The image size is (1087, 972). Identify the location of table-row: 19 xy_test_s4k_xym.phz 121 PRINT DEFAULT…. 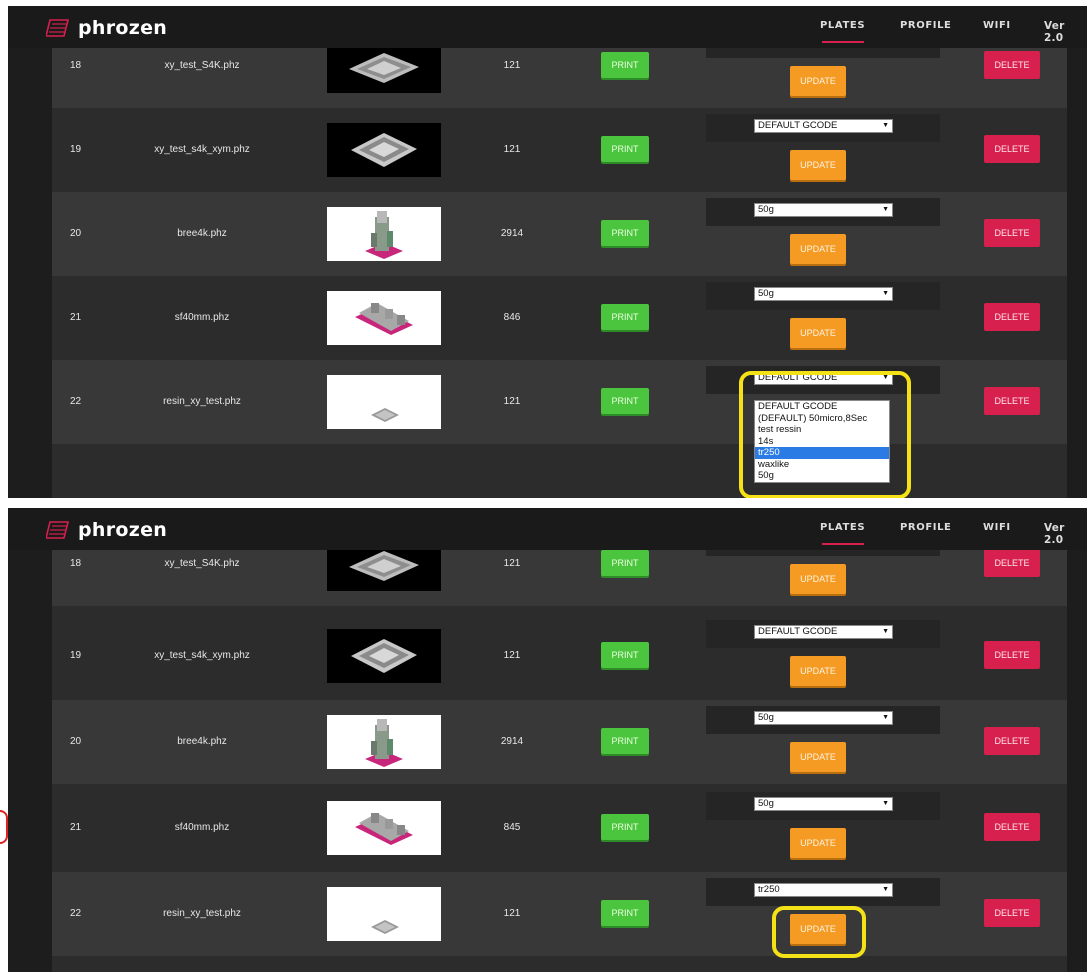
(559, 150).